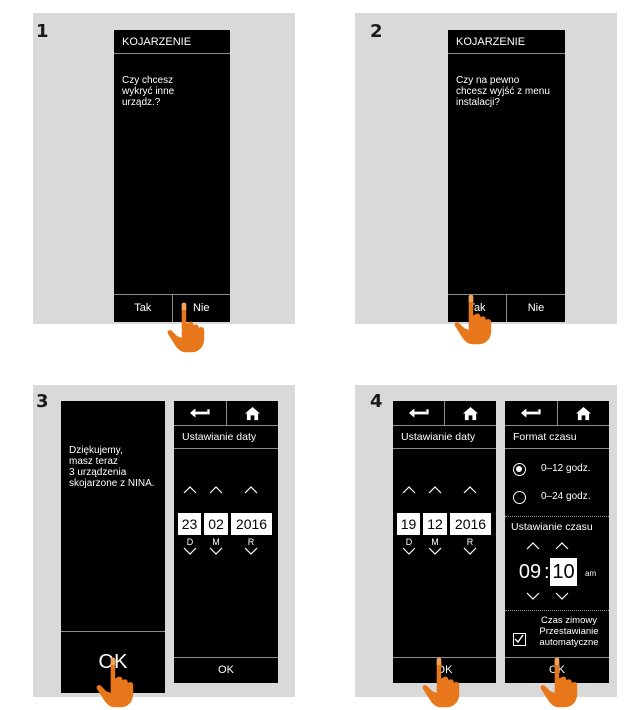 This screenshot has width=630, height=710. I want to click on screen-message: Czy chcesz wykryć inne urządz.?, so click(148, 91).